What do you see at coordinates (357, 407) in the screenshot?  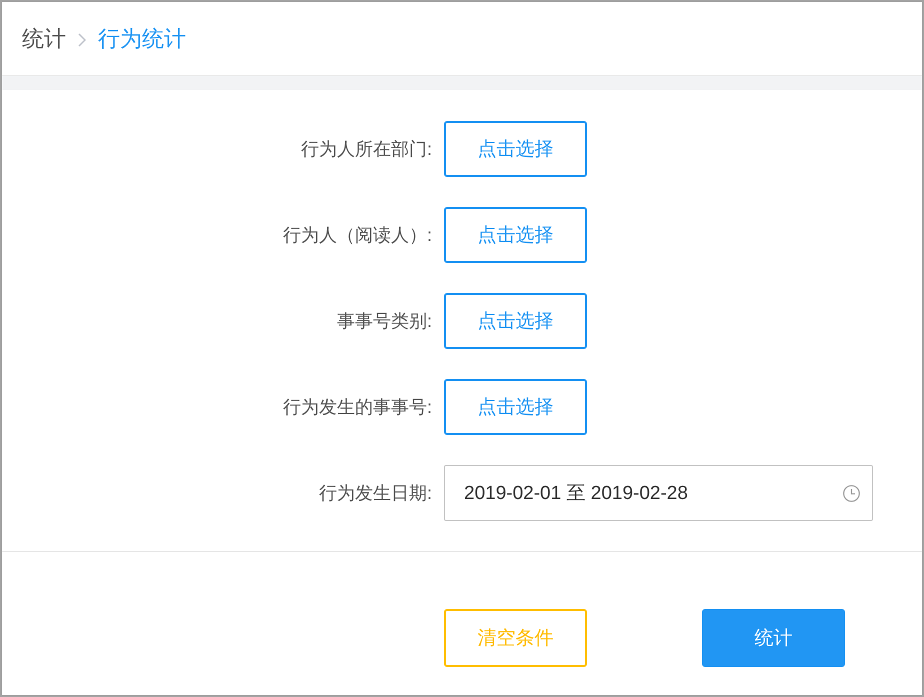 I see `field-label: 行为发生的事事号:` at bounding box center [357, 407].